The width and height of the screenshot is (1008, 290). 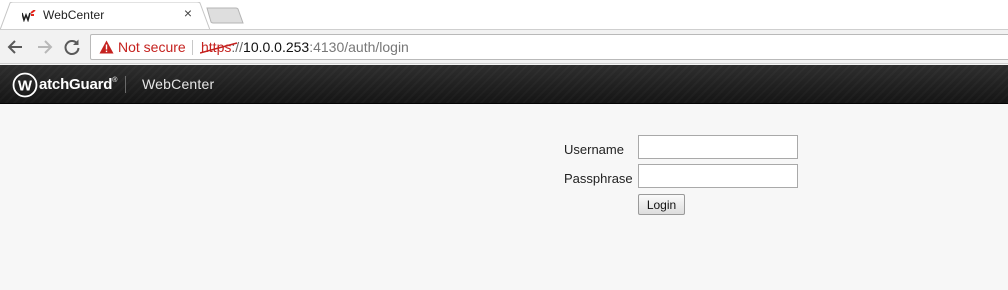 I want to click on url-scheme: https, so click(x=219, y=47).